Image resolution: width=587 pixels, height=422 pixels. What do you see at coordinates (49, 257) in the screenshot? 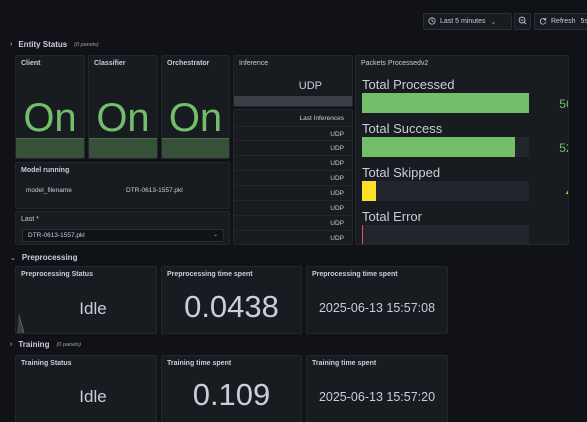
I see `row-title: Preprocessing` at bounding box center [49, 257].